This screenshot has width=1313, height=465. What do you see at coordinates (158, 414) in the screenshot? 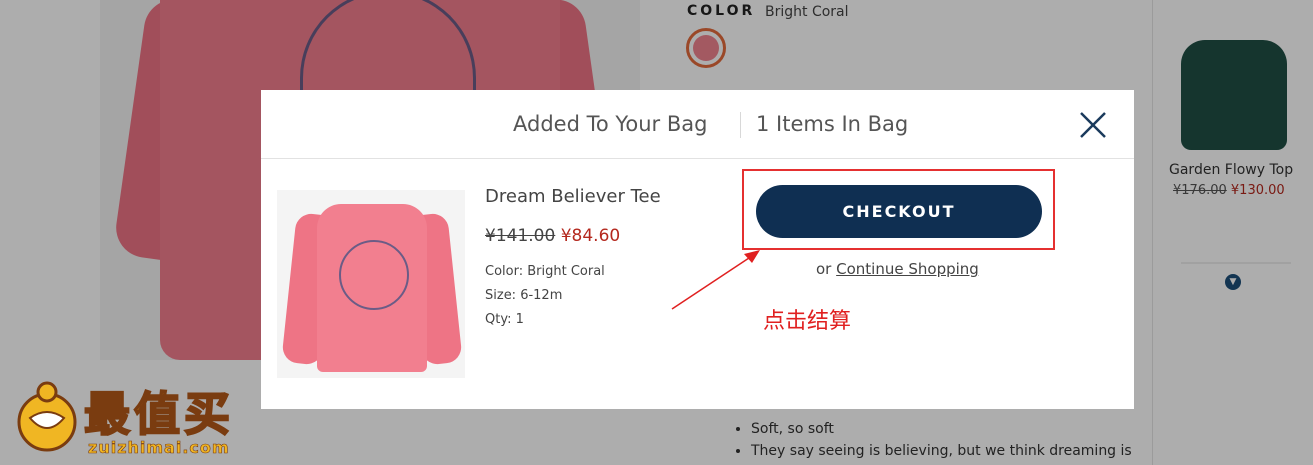
I see `watermark-title: 最值买` at bounding box center [158, 414].